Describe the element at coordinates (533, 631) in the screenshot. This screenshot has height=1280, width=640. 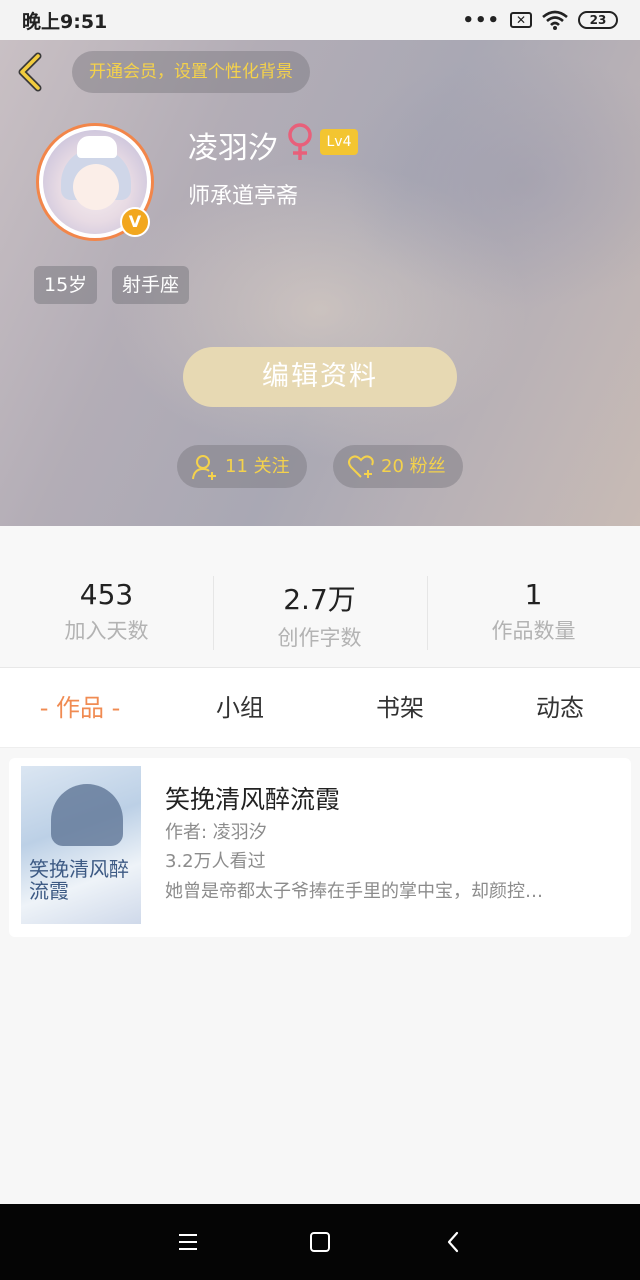
I see `stat-label: 作品数量` at that location.